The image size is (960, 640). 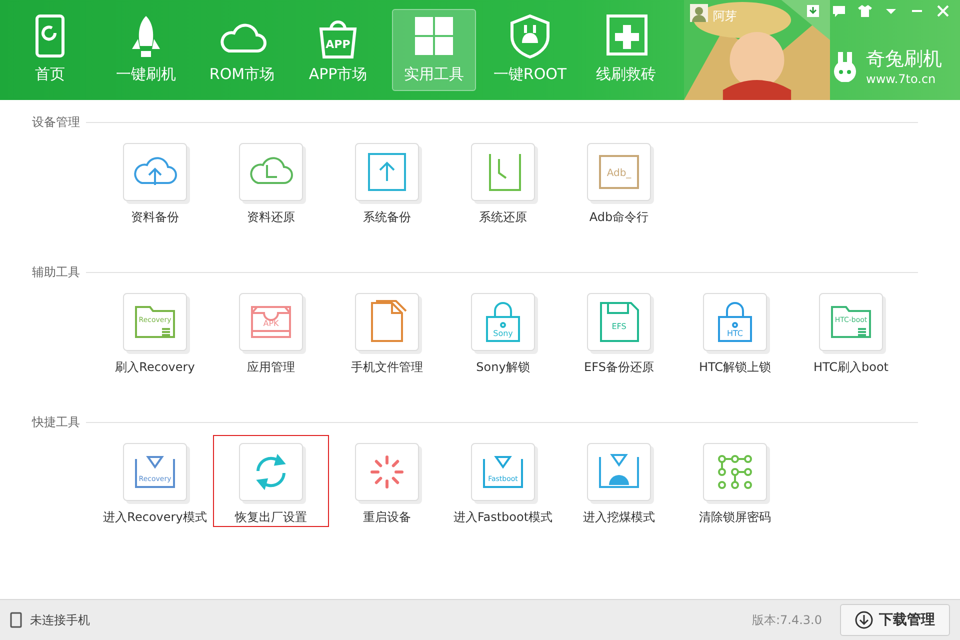 What do you see at coordinates (387, 217) in the screenshot?
I see `tool-label: 系统备份` at bounding box center [387, 217].